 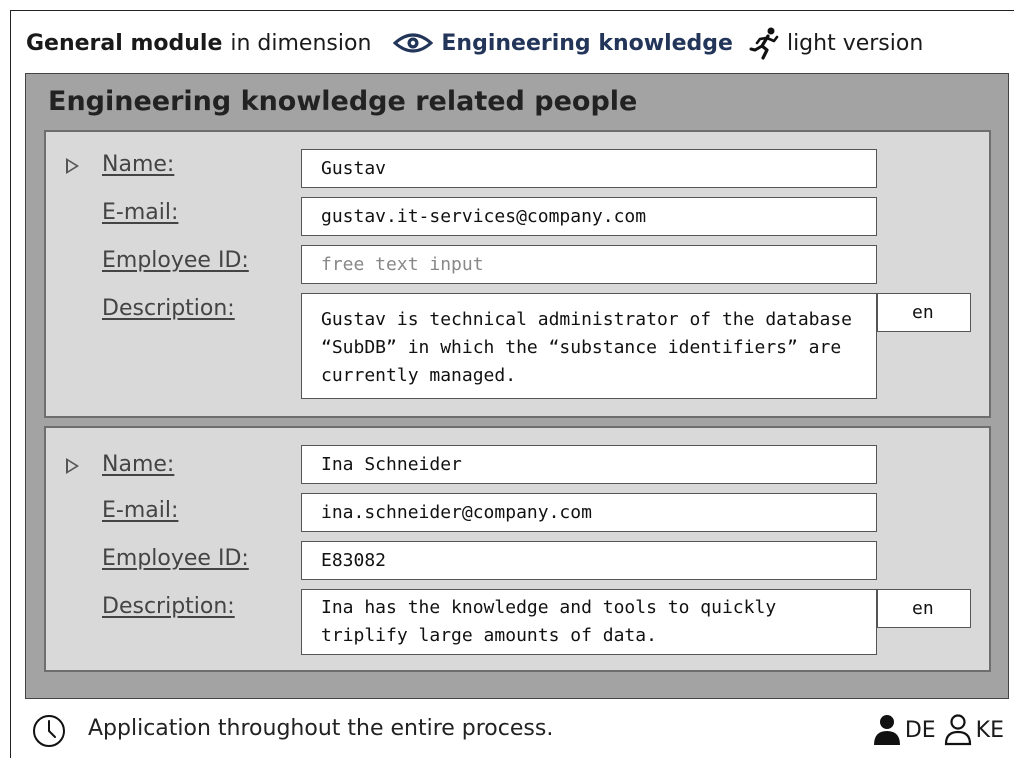 What do you see at coordinates (589, 560) in the screenshot?
I see `employee-id-field: E83082` at bounding box center [589, 560].